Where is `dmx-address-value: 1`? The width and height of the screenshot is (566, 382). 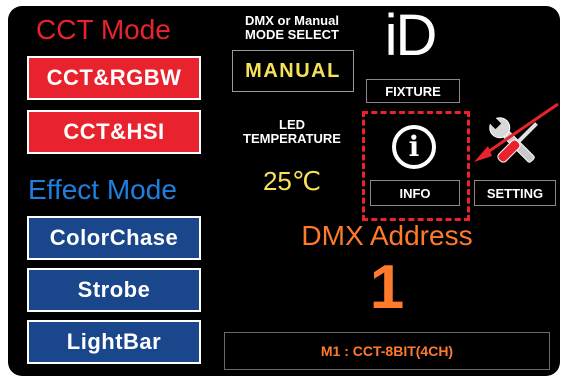 dmx-address-value: 1 is located at coordinates (387, 287).